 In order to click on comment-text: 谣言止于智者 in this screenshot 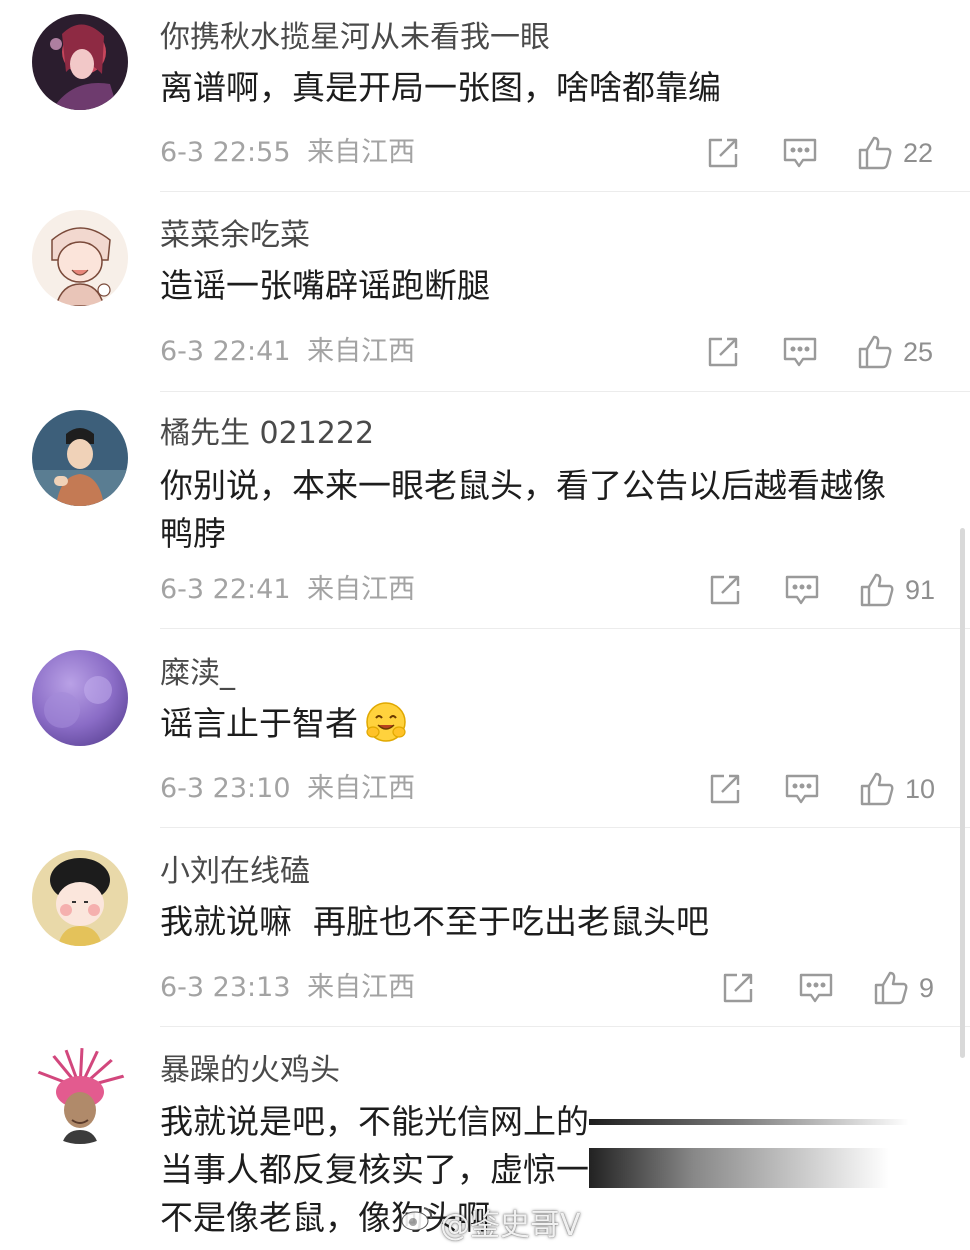, I will do `click(545, 724)`.